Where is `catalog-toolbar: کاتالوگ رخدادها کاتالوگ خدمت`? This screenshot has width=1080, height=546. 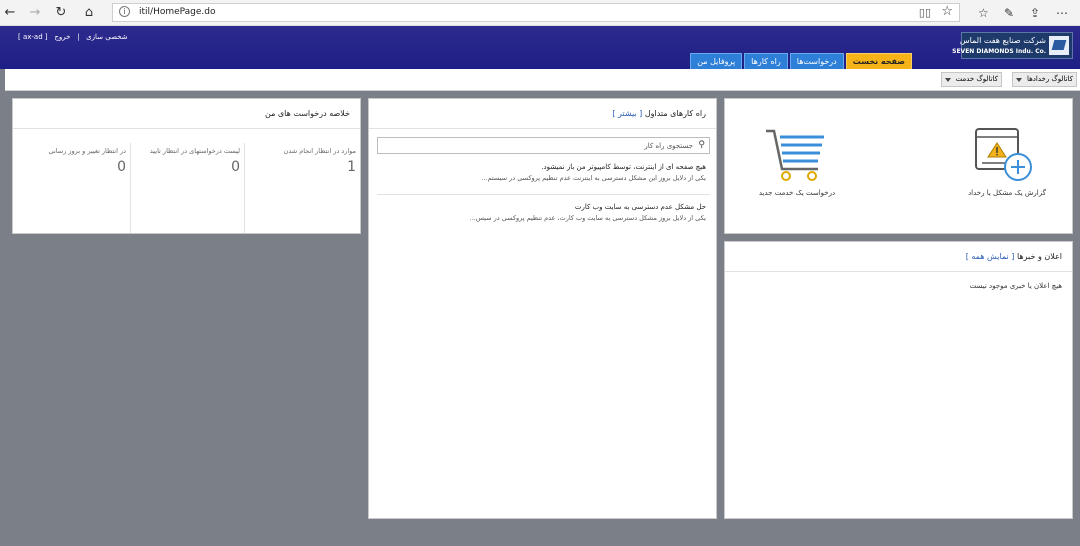 catalog-toolbar: کاتالوگ رخدادها کاتالوگ خدمت is located at coordinates (542, 80).